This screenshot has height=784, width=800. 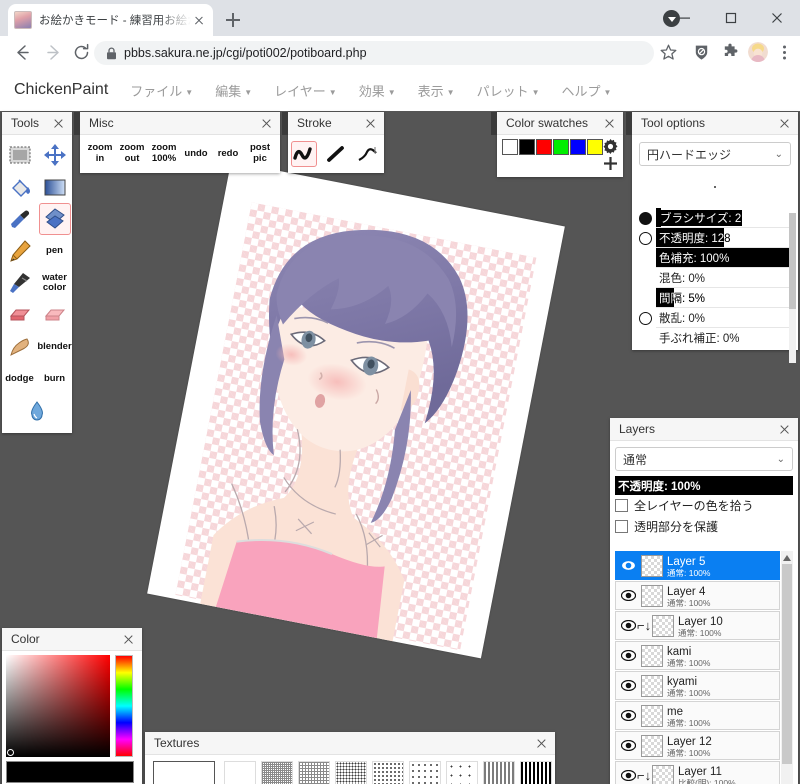 What do you see at coordinates (685, 18) in the screenshot?
I see `minimize-button` at bounding box center [685, 18].